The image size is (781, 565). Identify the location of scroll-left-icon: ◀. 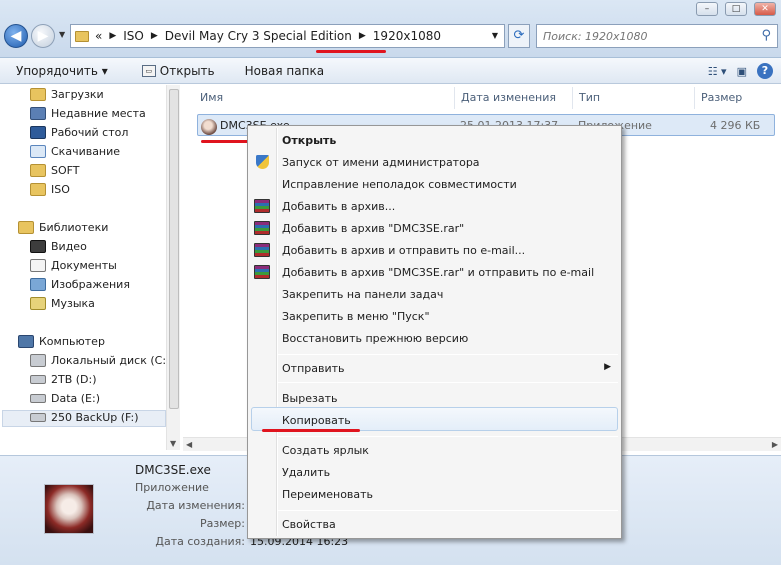
(189, 444).